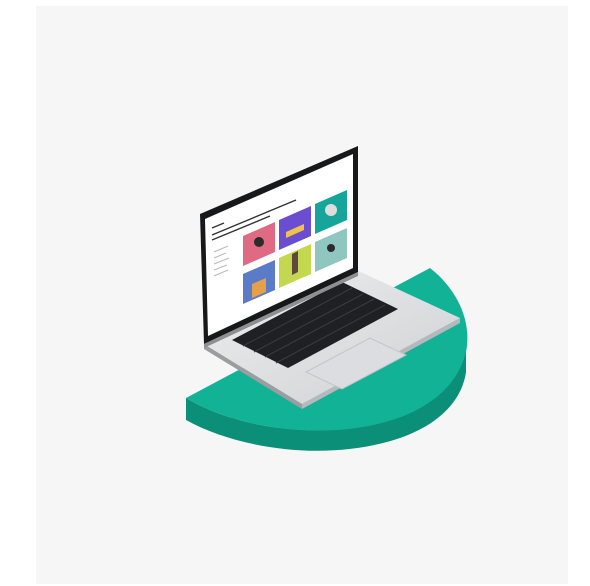 The image size is (590, 586). What do you see at coordinates (295, 263) in the screenshot?
I see `thumbnail-5-figure` at bounding box center [295, 263].